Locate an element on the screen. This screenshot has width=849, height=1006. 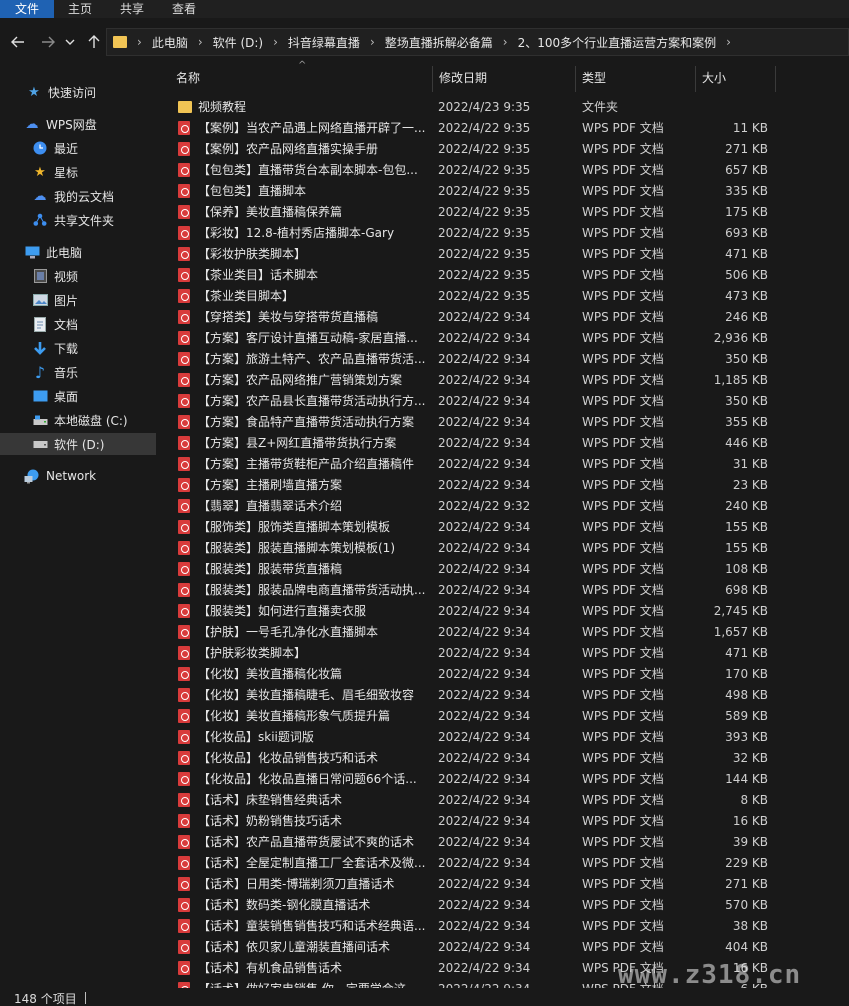
file-row: 【茶业类目】话术脚本 2022/4/22 9:35 WPS PDF 文档 506 KB is located at coordinates (503, 275).